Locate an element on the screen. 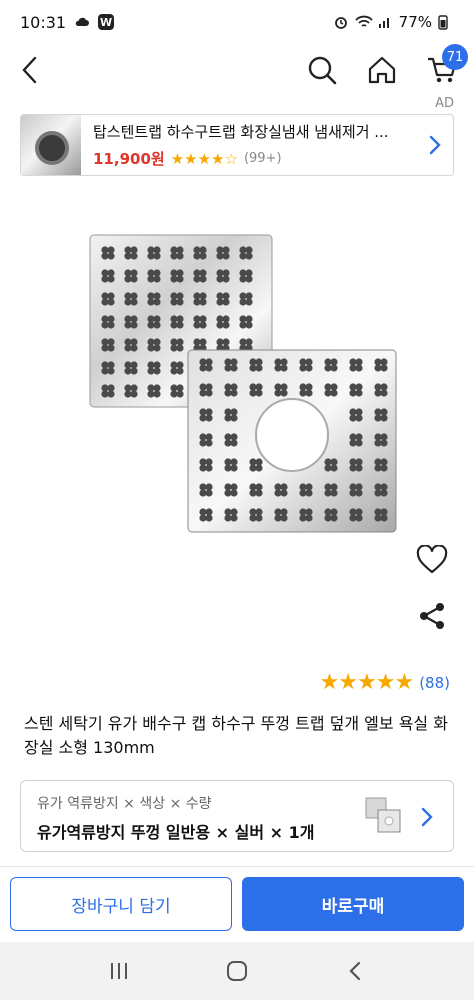 This screenshot has height=1000, width=474. recent-apps-icon is located at coordinates (119, 971).